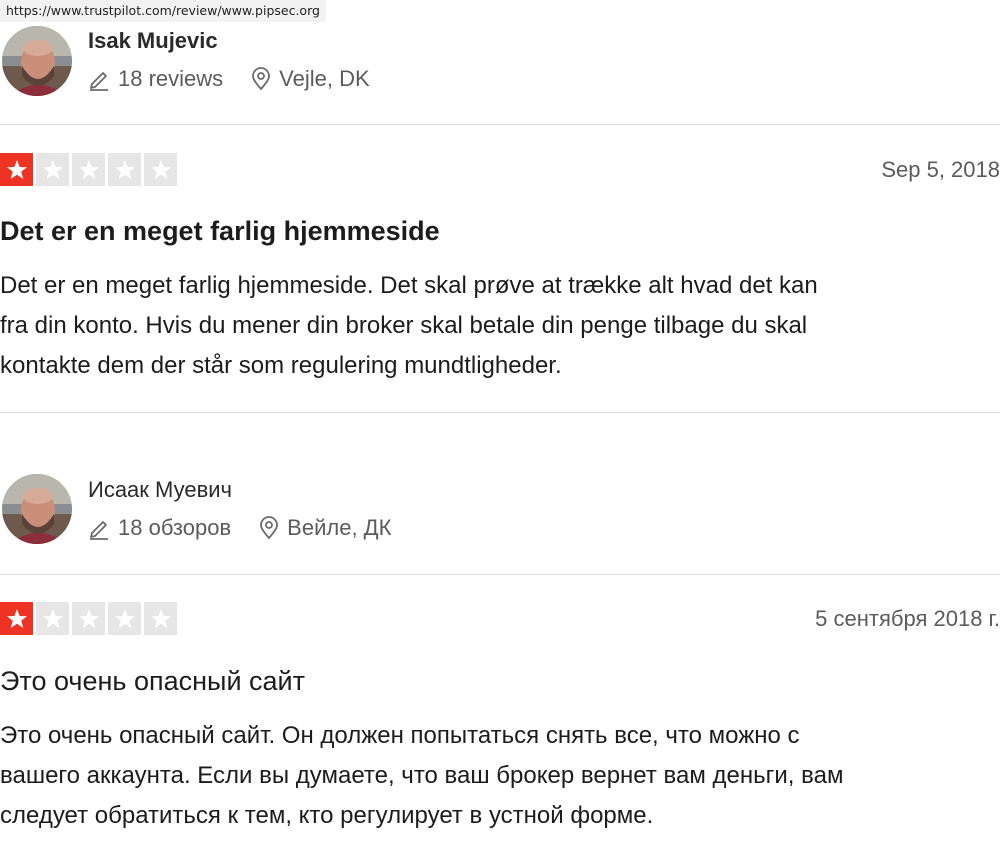 The height and width of the screenshot is (868, 1000). Describe the element at coordinates (239, 528) in the screenshot. I see `reviewer-meta: 18 обзоров Вейле, ДК` at that location.